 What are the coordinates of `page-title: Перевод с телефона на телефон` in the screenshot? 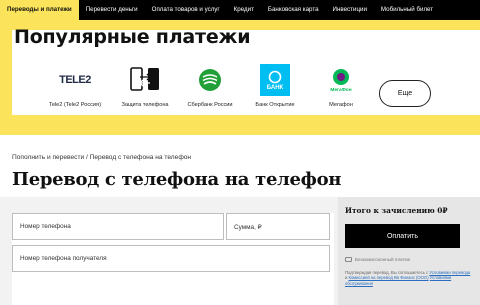 It's located at (177, 179).